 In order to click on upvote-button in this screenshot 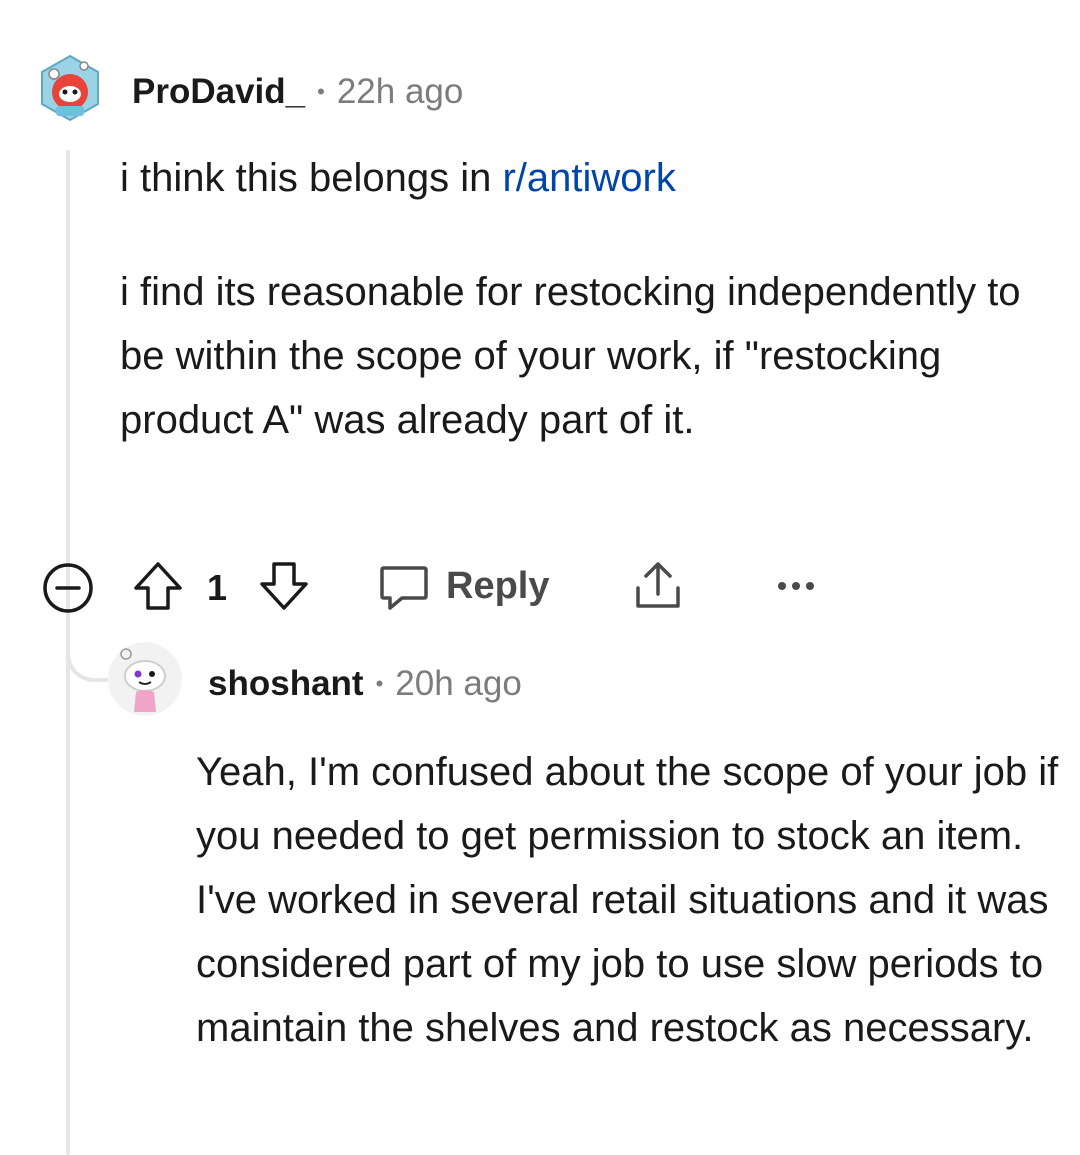, I will do `click(158, 586)`.